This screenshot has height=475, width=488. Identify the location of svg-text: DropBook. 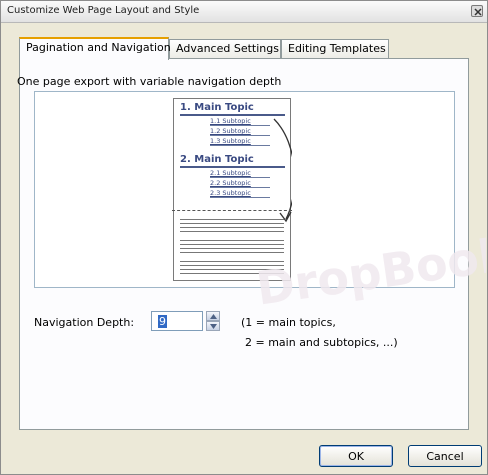
(371, 271).